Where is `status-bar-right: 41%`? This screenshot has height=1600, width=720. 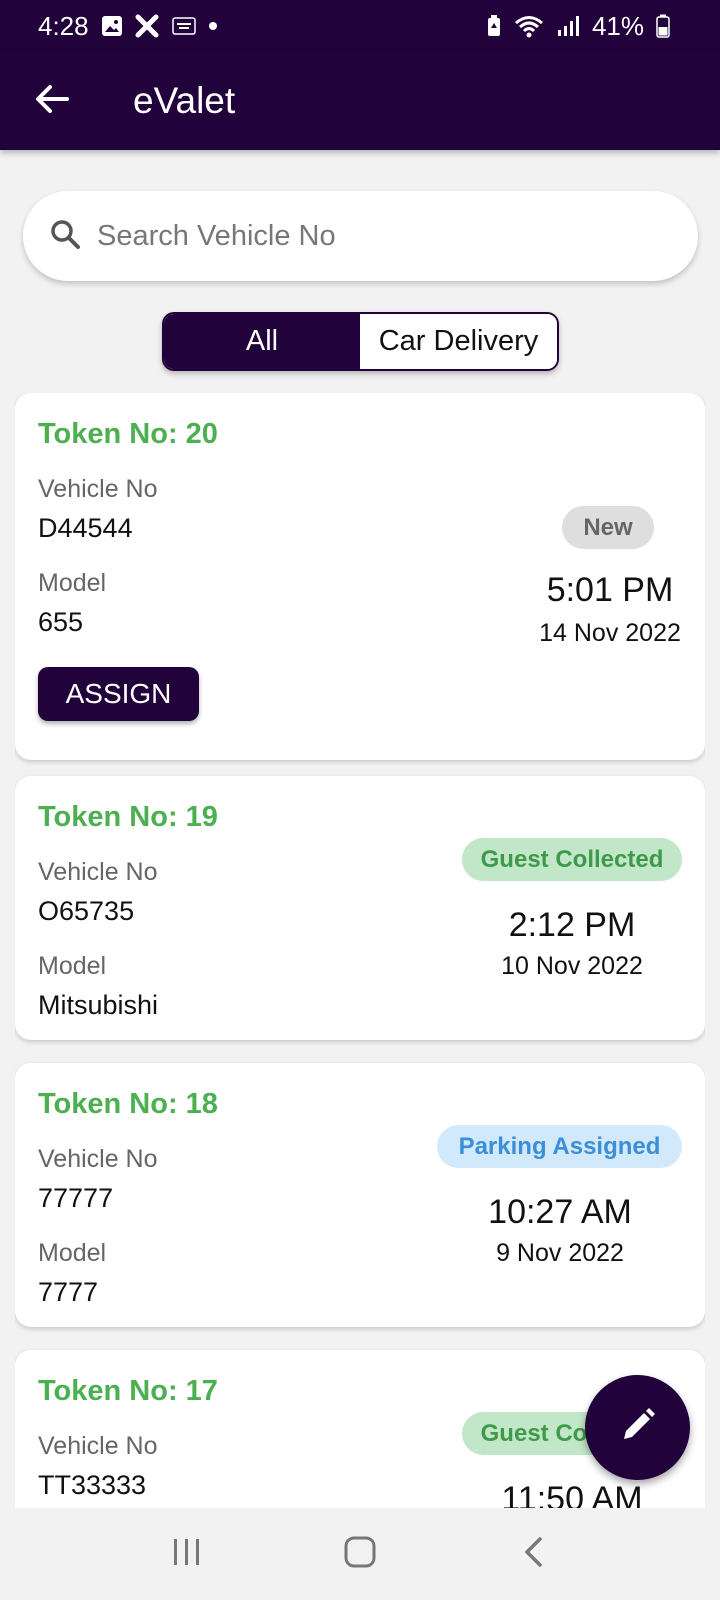
status-bar-right: 41% is located at coordinates (578, 26).